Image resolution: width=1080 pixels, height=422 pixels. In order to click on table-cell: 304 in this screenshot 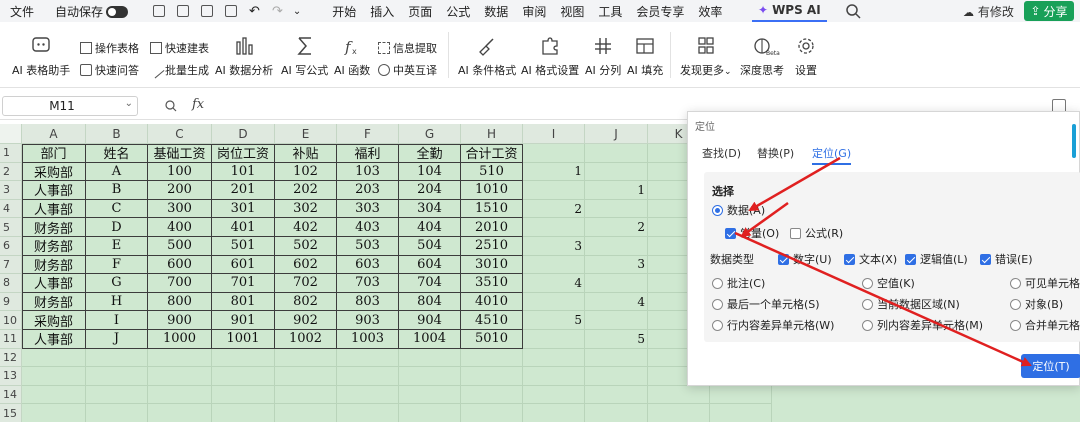, I will do `click(430, 209)`.